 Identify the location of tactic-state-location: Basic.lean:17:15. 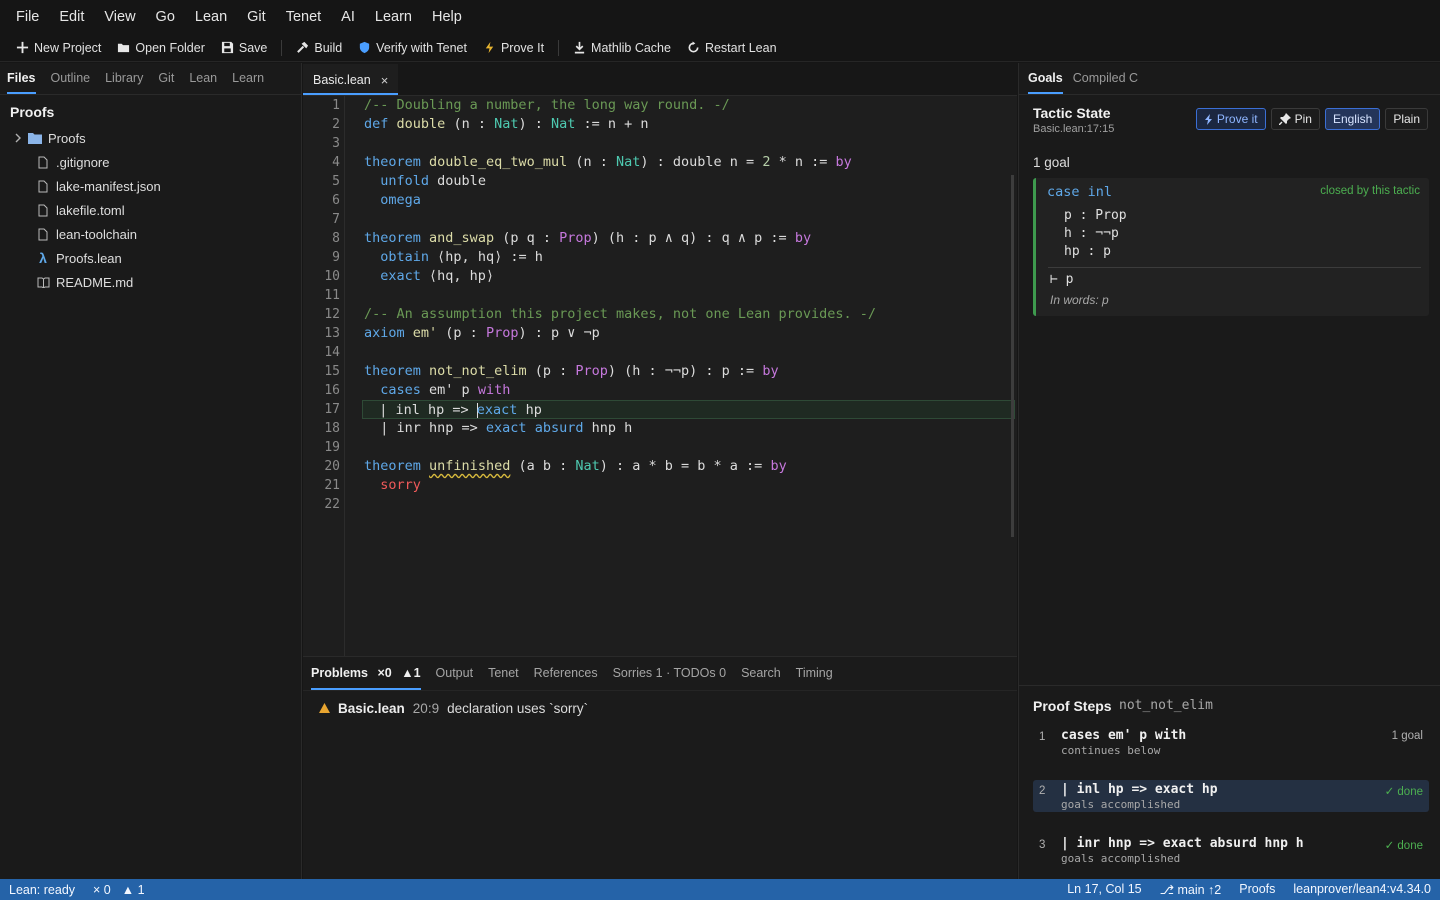
(1074, 129).